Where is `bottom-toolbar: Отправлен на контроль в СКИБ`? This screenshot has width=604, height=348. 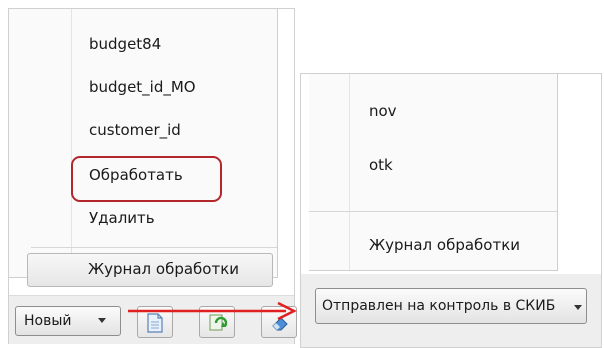 bottom-toolbar: Отправлен на контроль в СКИБ is located at coordinates (451, 310).